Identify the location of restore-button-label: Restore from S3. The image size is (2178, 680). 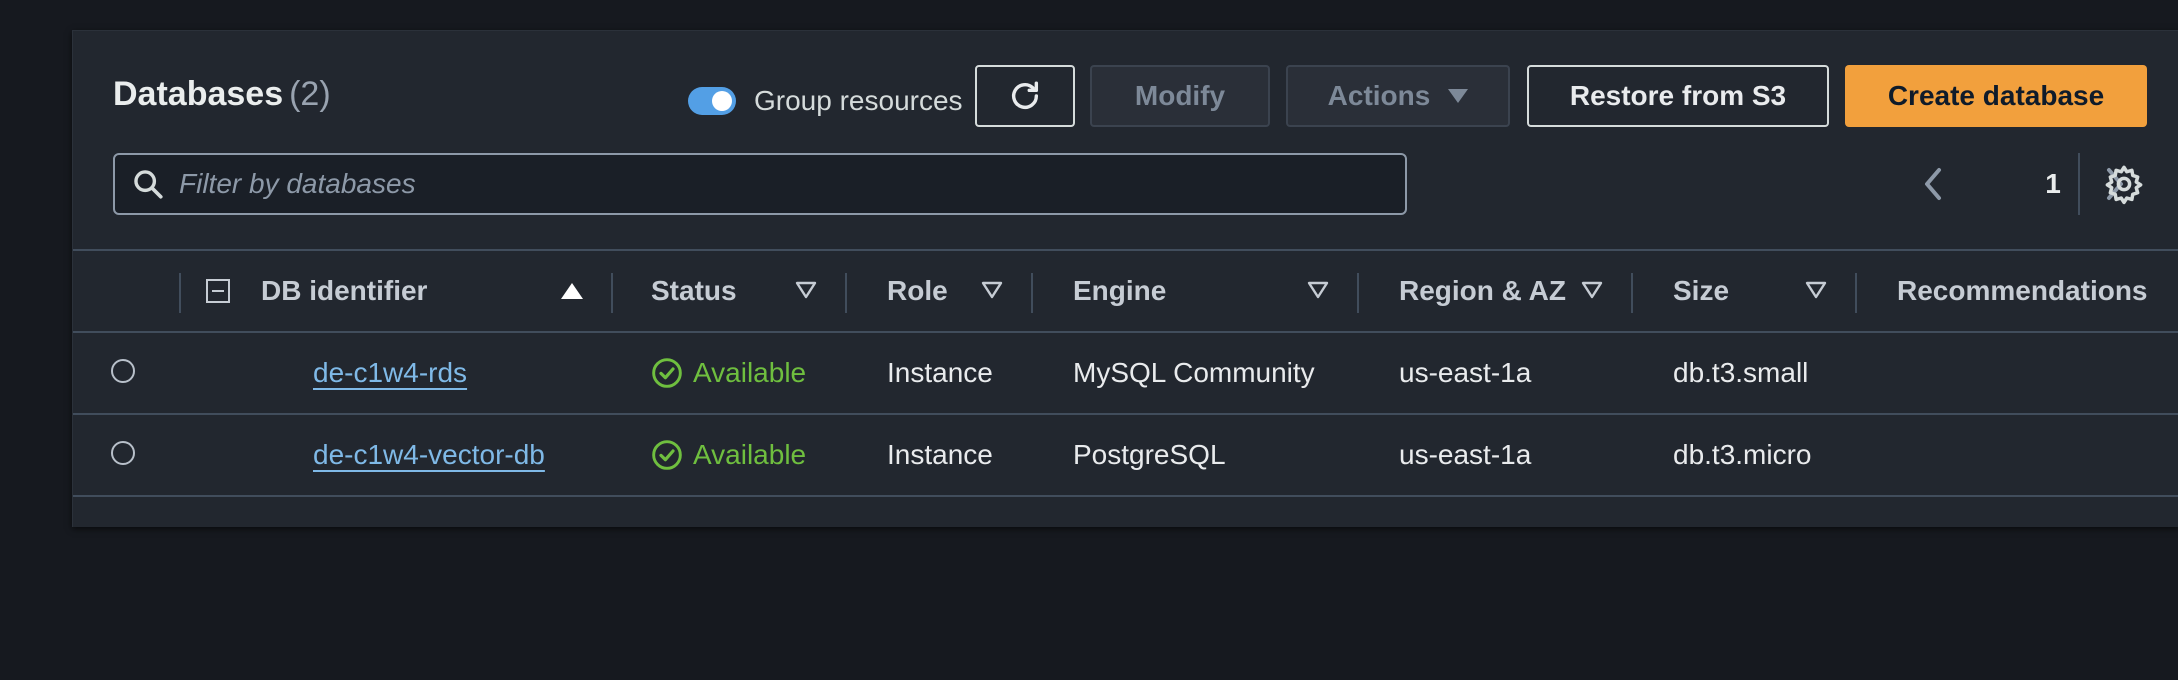
(1678, 95).